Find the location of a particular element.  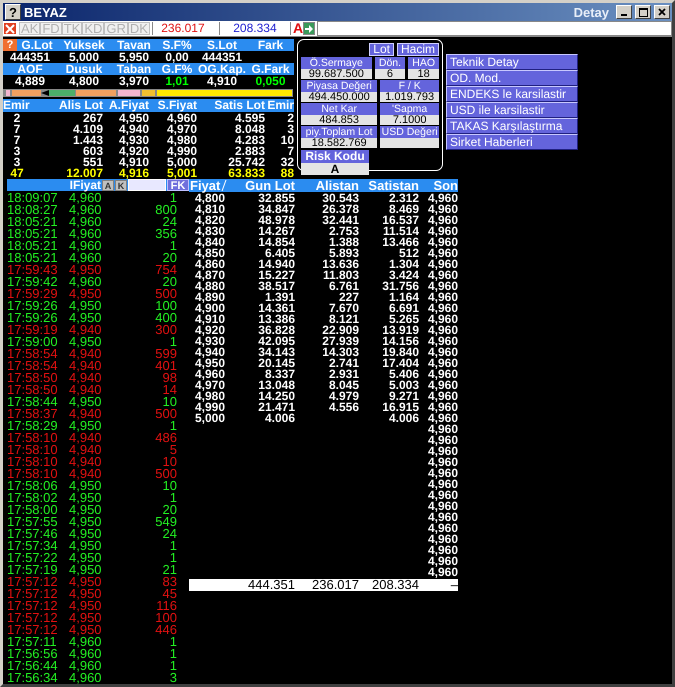

table-cell-text: 4.979 is located at coordinates (343, 396).